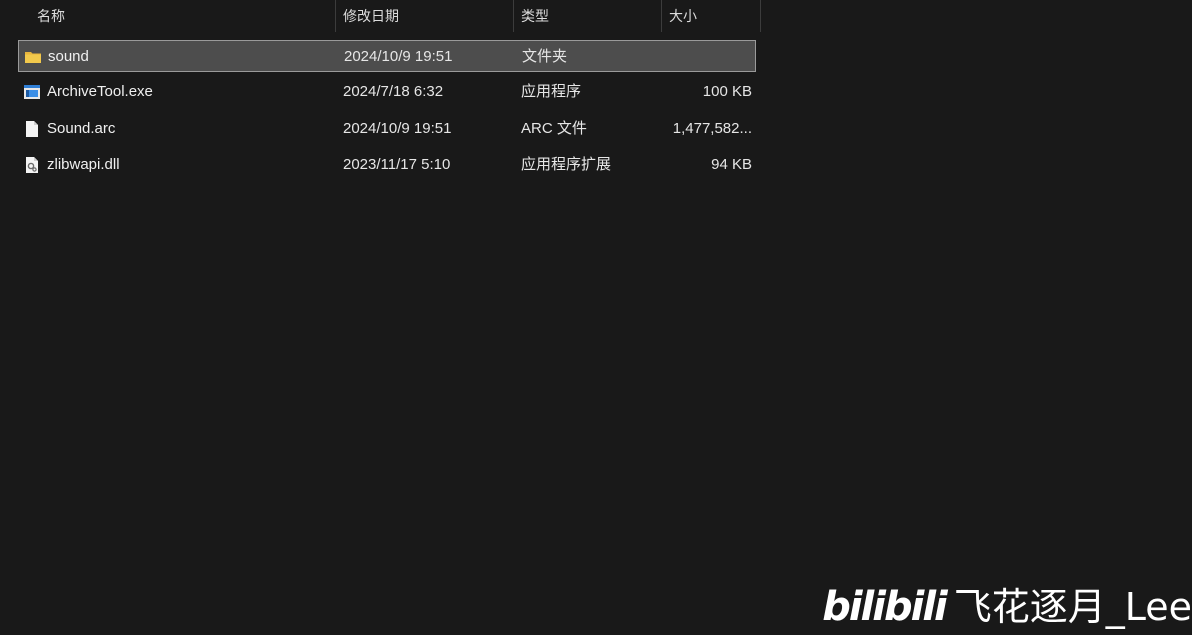  I want to click on file-name: Sound.arc, so click(81, 128).